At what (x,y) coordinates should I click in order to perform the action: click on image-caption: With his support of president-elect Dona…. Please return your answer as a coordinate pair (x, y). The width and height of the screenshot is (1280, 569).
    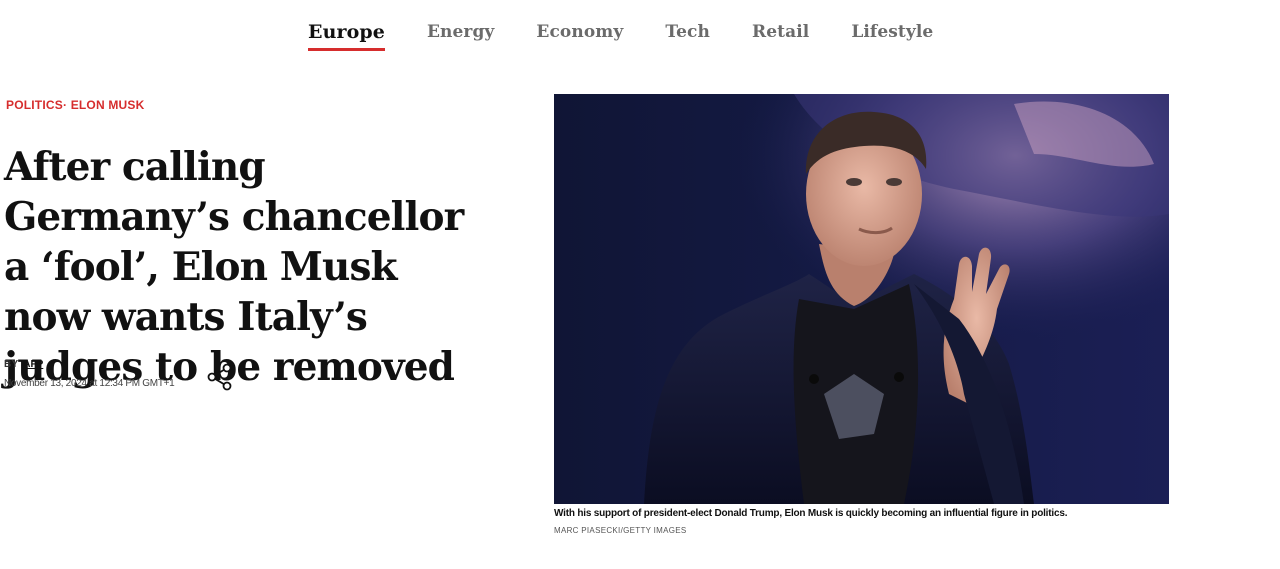
    Looking at the image, I should click on (811, 513).